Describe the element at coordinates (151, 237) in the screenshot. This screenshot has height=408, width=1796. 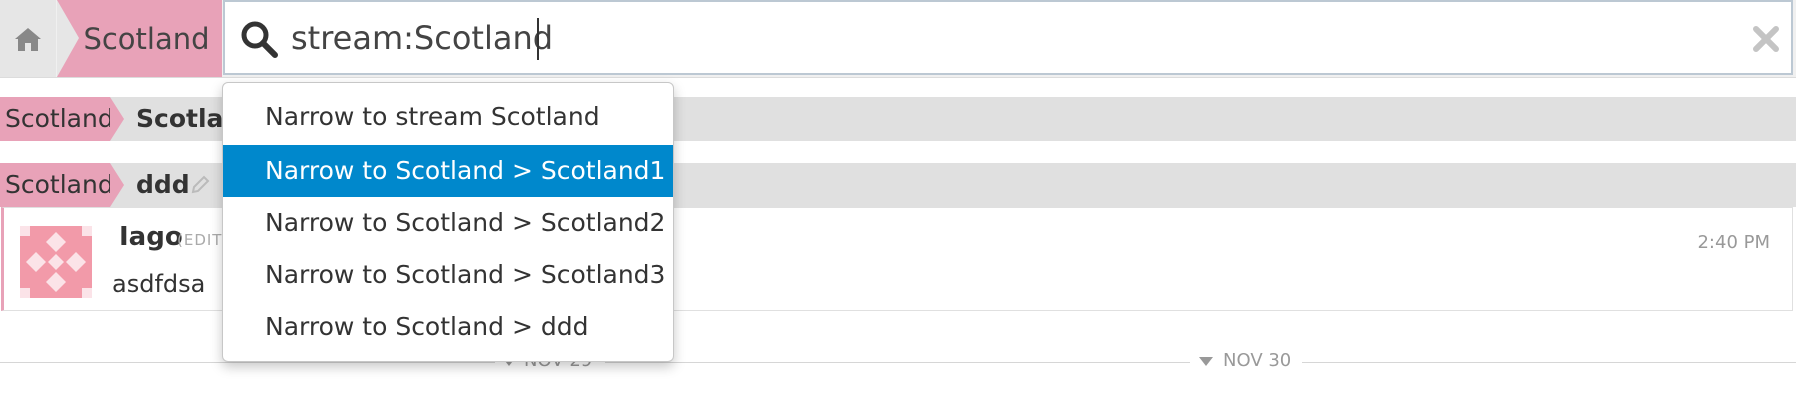
I see `sender-name: Iago` at that location.